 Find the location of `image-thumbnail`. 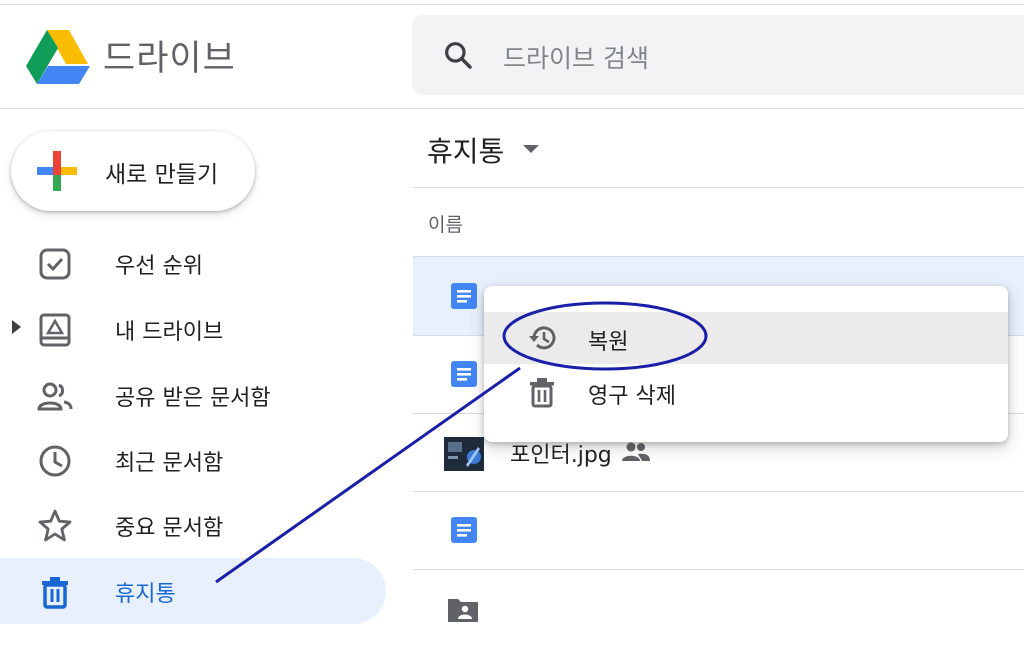

image-thumbnail is located at coordinates (464, 454).